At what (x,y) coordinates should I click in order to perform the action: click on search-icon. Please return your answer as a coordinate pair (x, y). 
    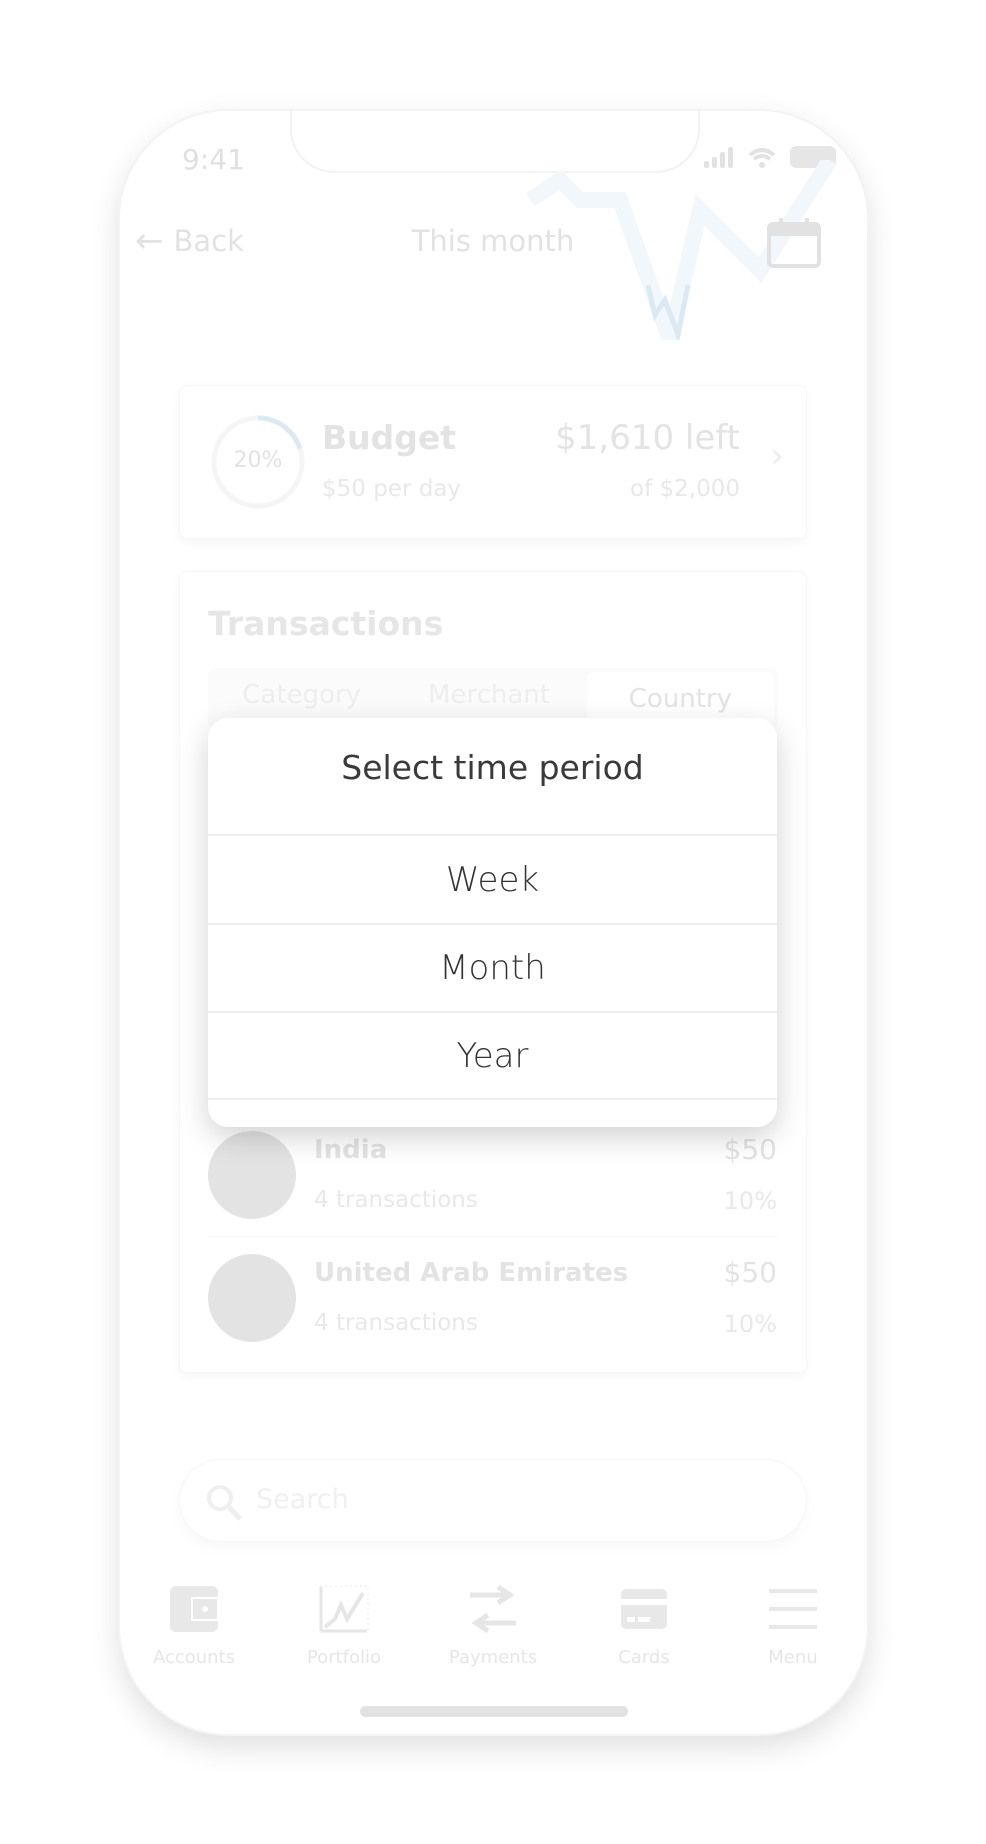
    Looking at the image, I should click on (224, 1503).